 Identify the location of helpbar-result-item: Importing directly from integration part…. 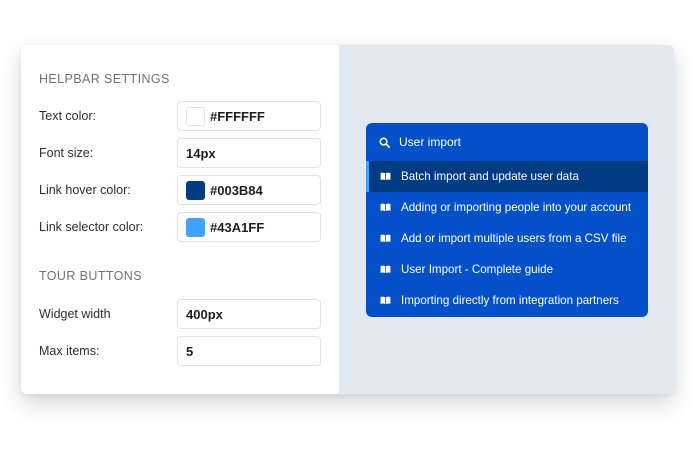
(507, 300).